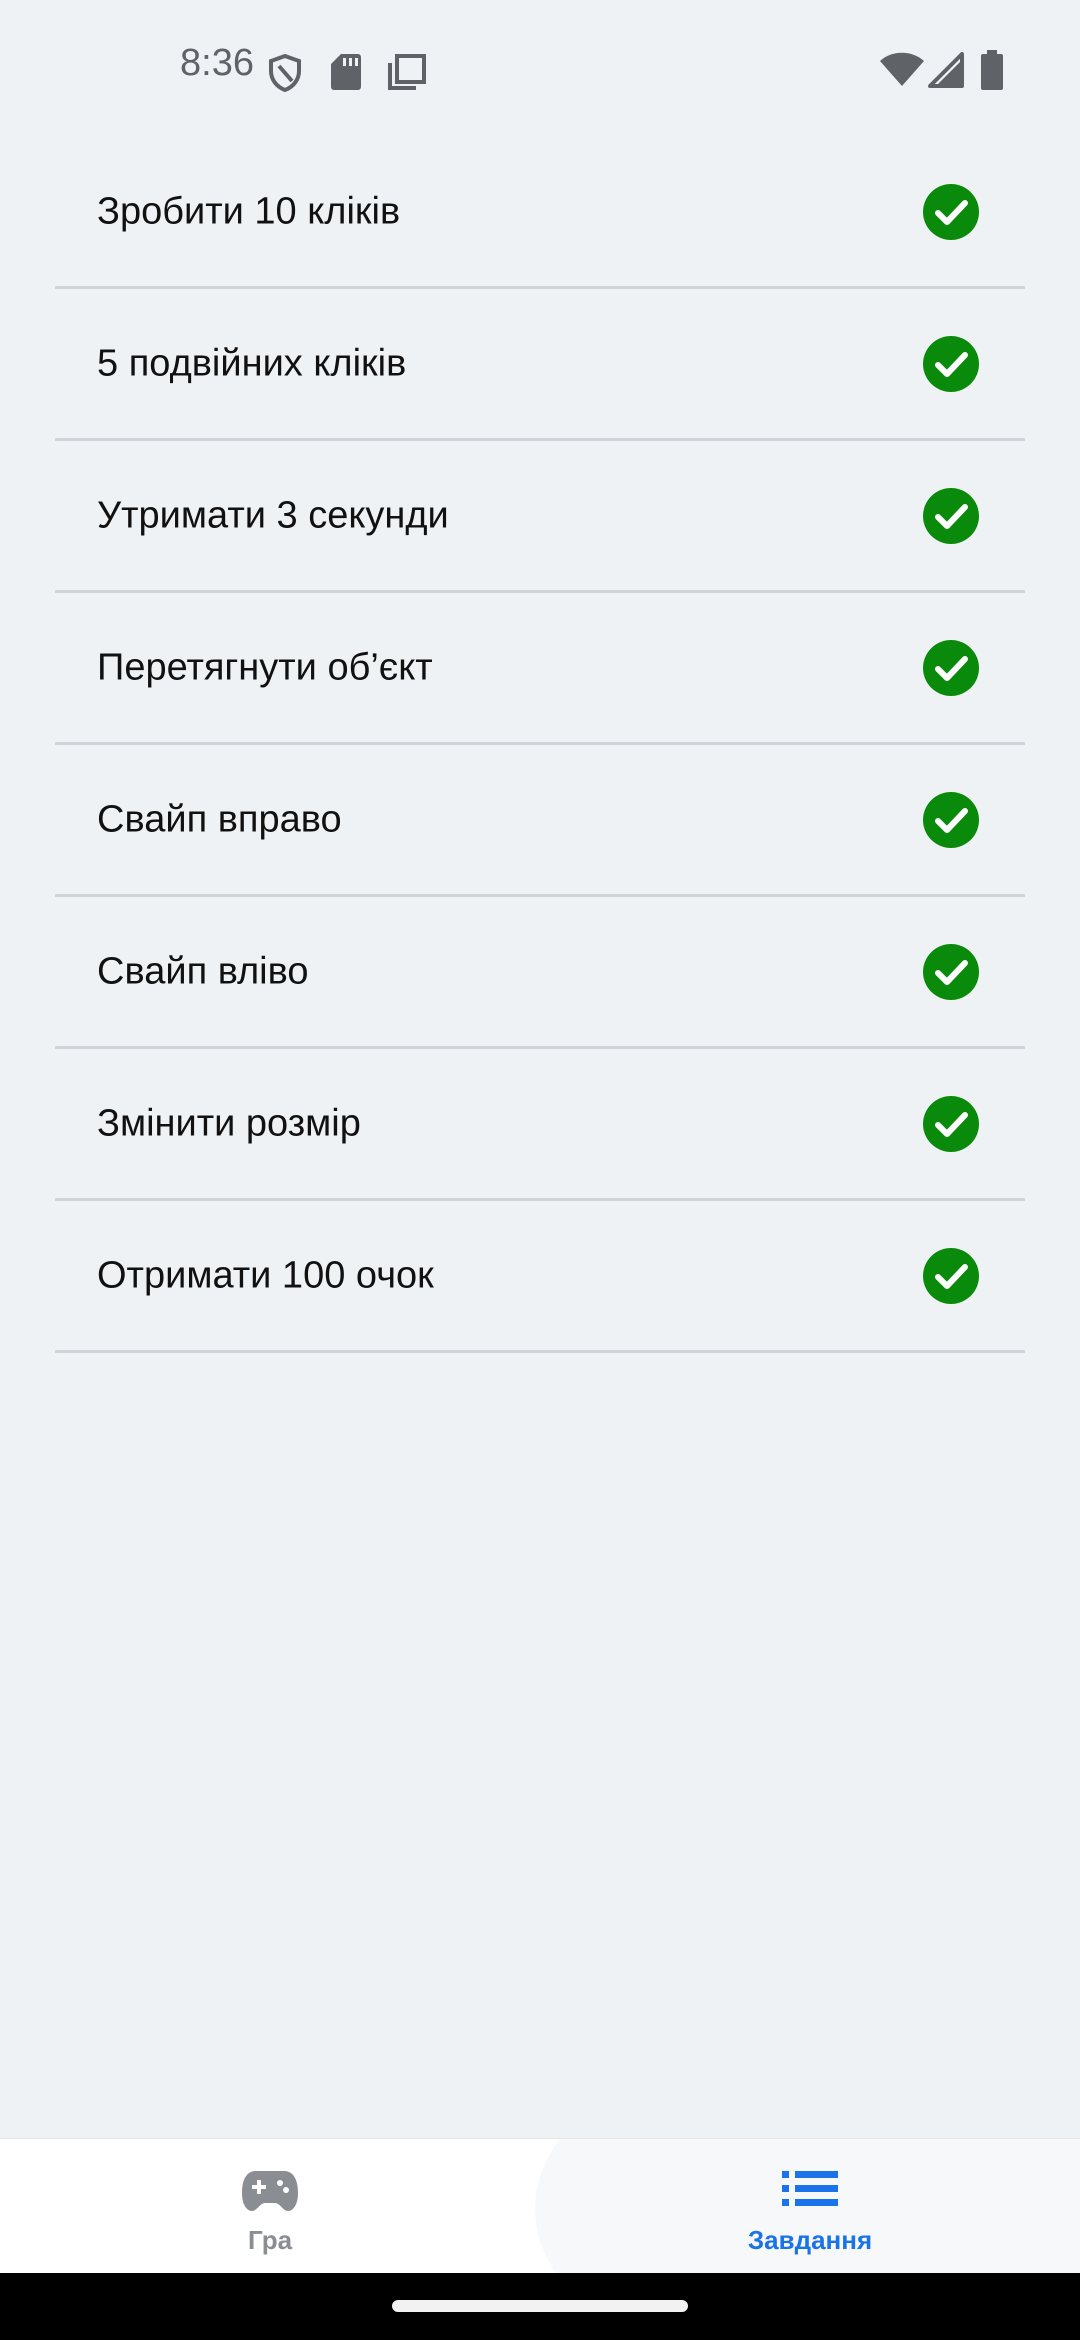 This screenshot has width=1080, height=2340. What do you see at coordinates (285, 73) in the screenshot?
I see `shield-icon` at bounding box center [285, 73].